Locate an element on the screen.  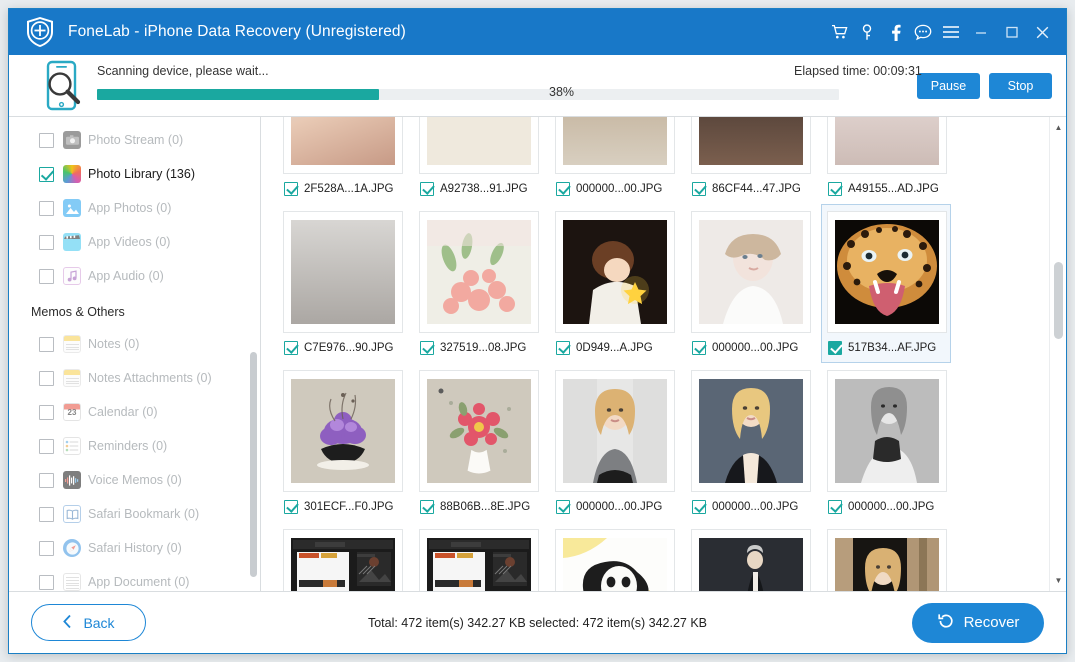
sidebar-item-app-videos-0: App Videos (0) is located at coordinates (134, 242).